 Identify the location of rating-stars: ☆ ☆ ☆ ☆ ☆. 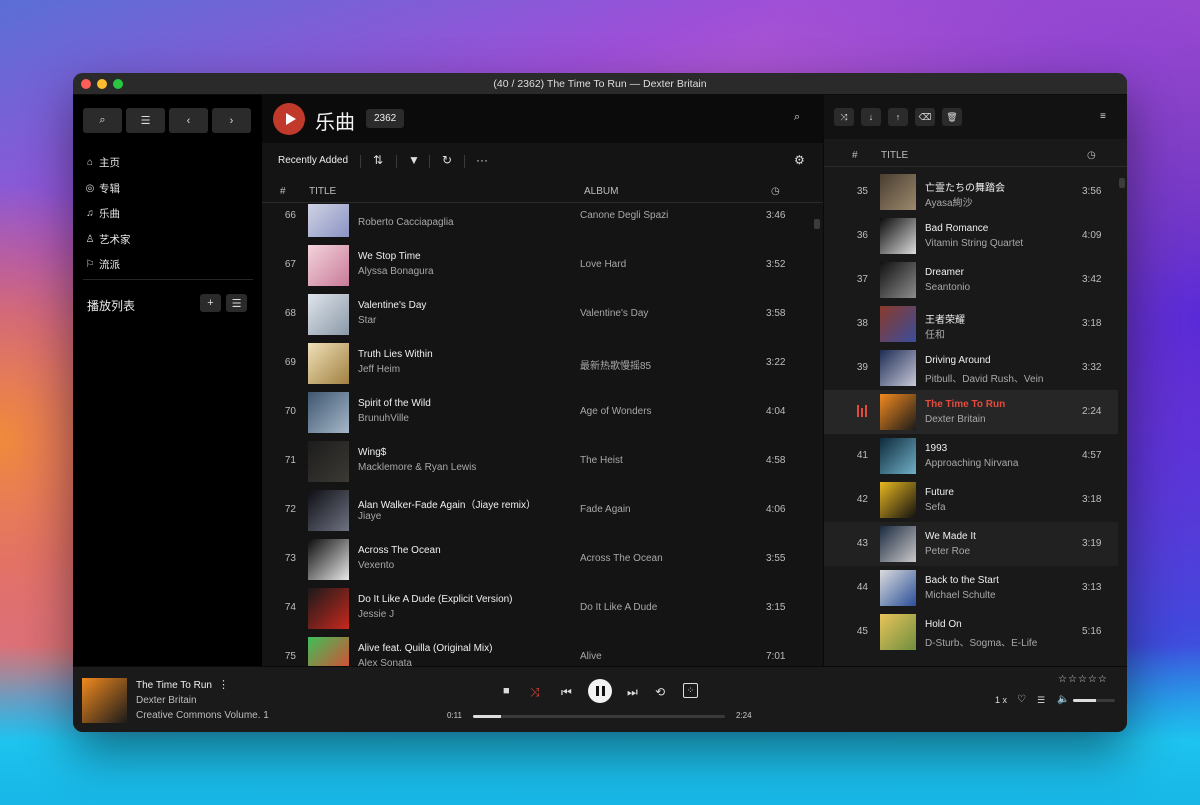
(1082, 679).